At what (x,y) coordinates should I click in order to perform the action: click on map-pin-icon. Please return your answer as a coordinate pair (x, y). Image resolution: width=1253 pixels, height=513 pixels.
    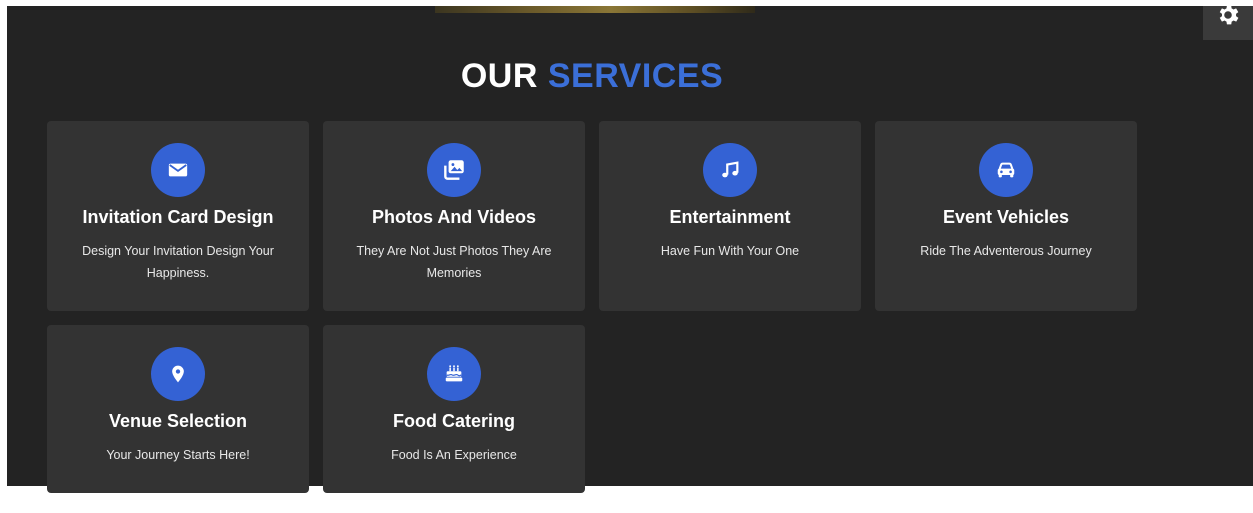
    Looking at the image, I should click on (178, 374).